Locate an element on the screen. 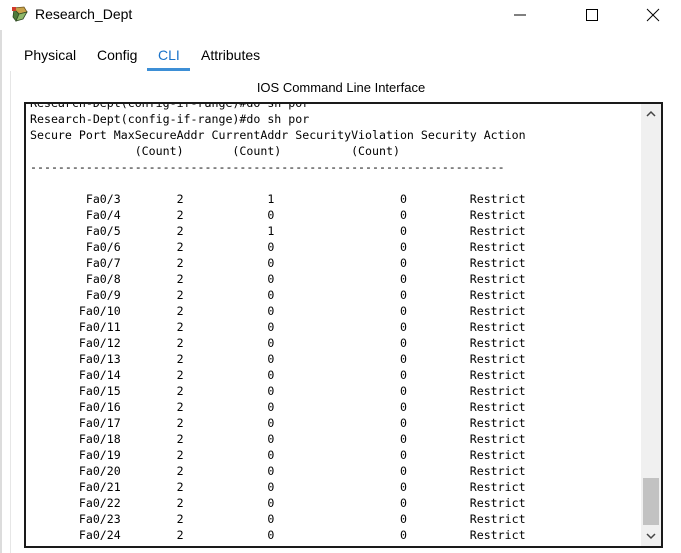 This screenshot has height=553, width=681. terminal-line: Fa0/3 2 1 0 Restrict is located at coordinates (278, 199).